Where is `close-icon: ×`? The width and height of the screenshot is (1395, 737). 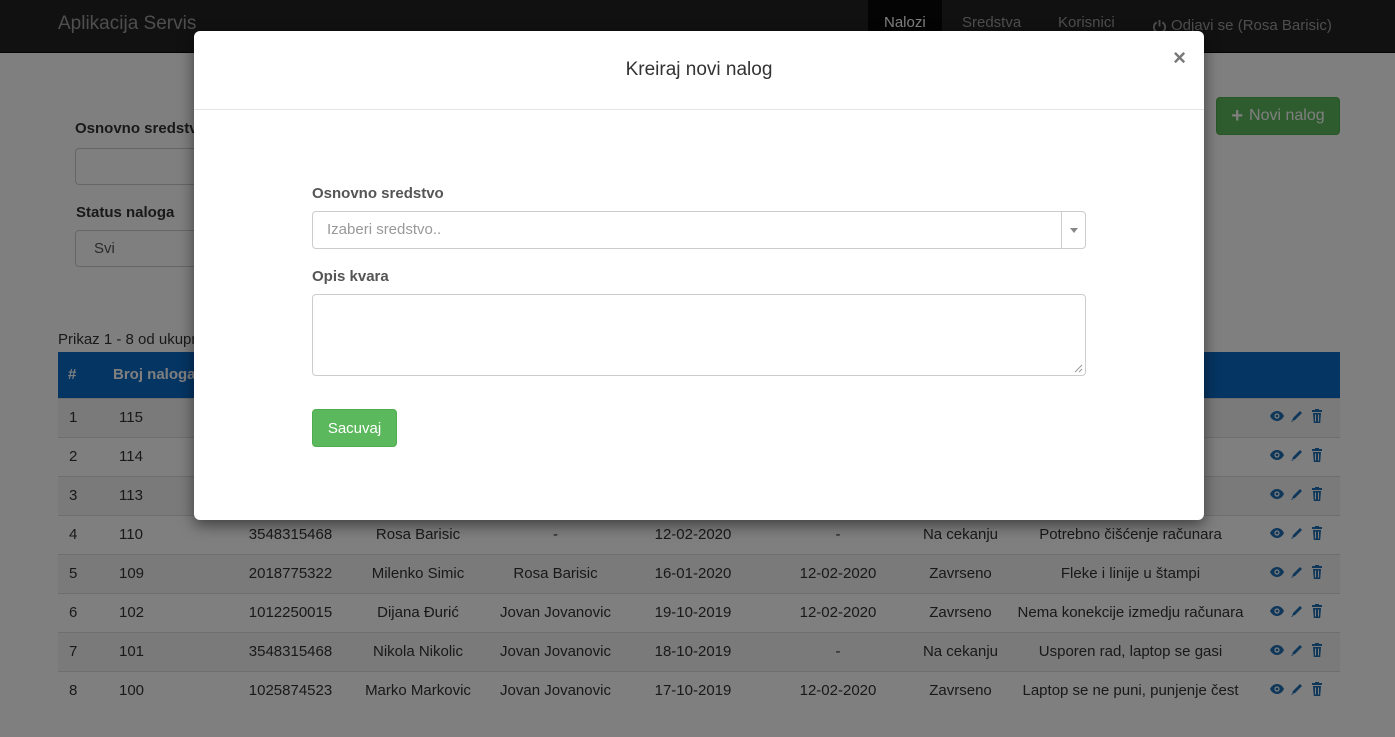
close-icon: × is located at coordinates (1179, 58).